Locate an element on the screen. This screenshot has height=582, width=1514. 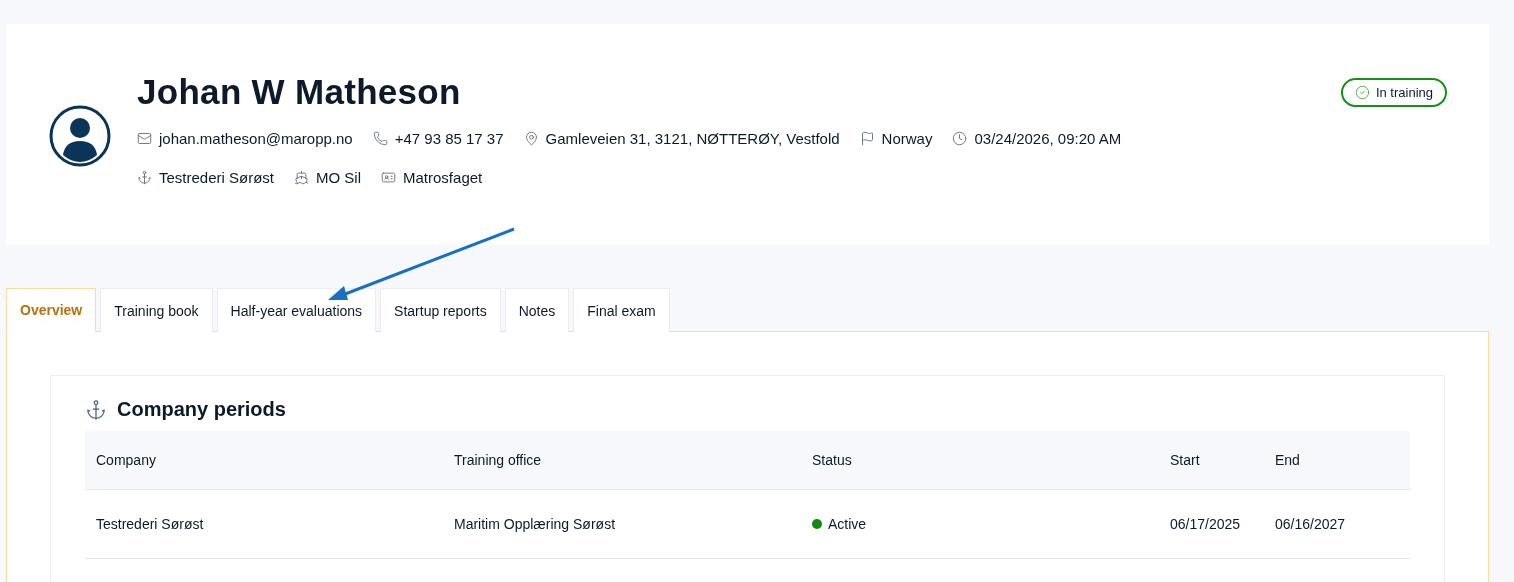
detail-text: +47 93 85 17 37 is located at coordinates (449, 138).